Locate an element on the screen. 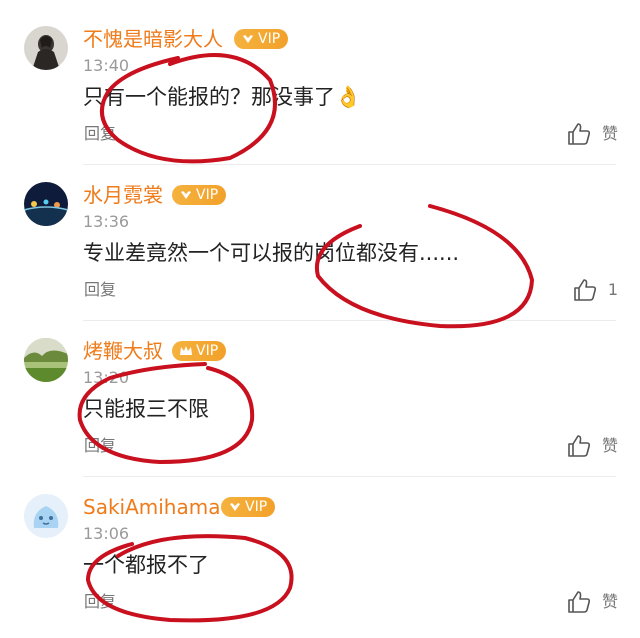  like-count: 1 is located at coordinates (612, 289).